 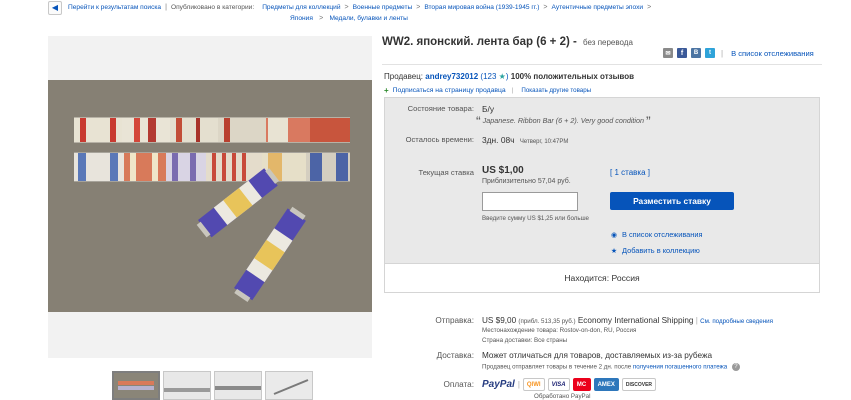 What do you see at coordinates (772, 53) in the screenshot?
I see `watchlist-link-top: В список отслеживания` at bounding box center [772, 53].